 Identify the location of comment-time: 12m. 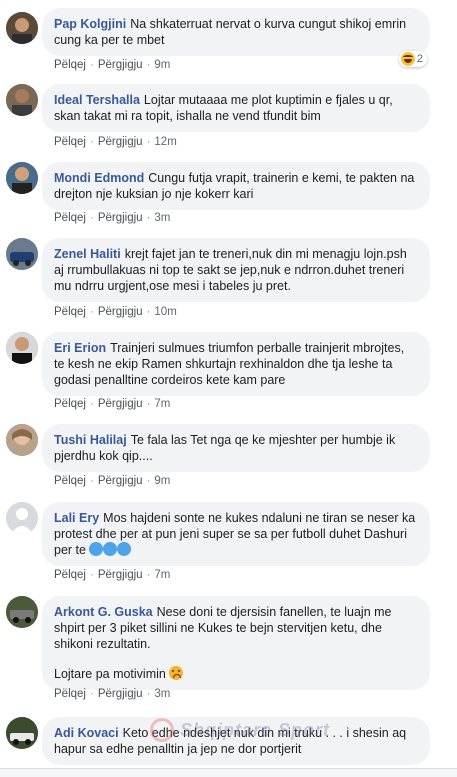
(165, 142).